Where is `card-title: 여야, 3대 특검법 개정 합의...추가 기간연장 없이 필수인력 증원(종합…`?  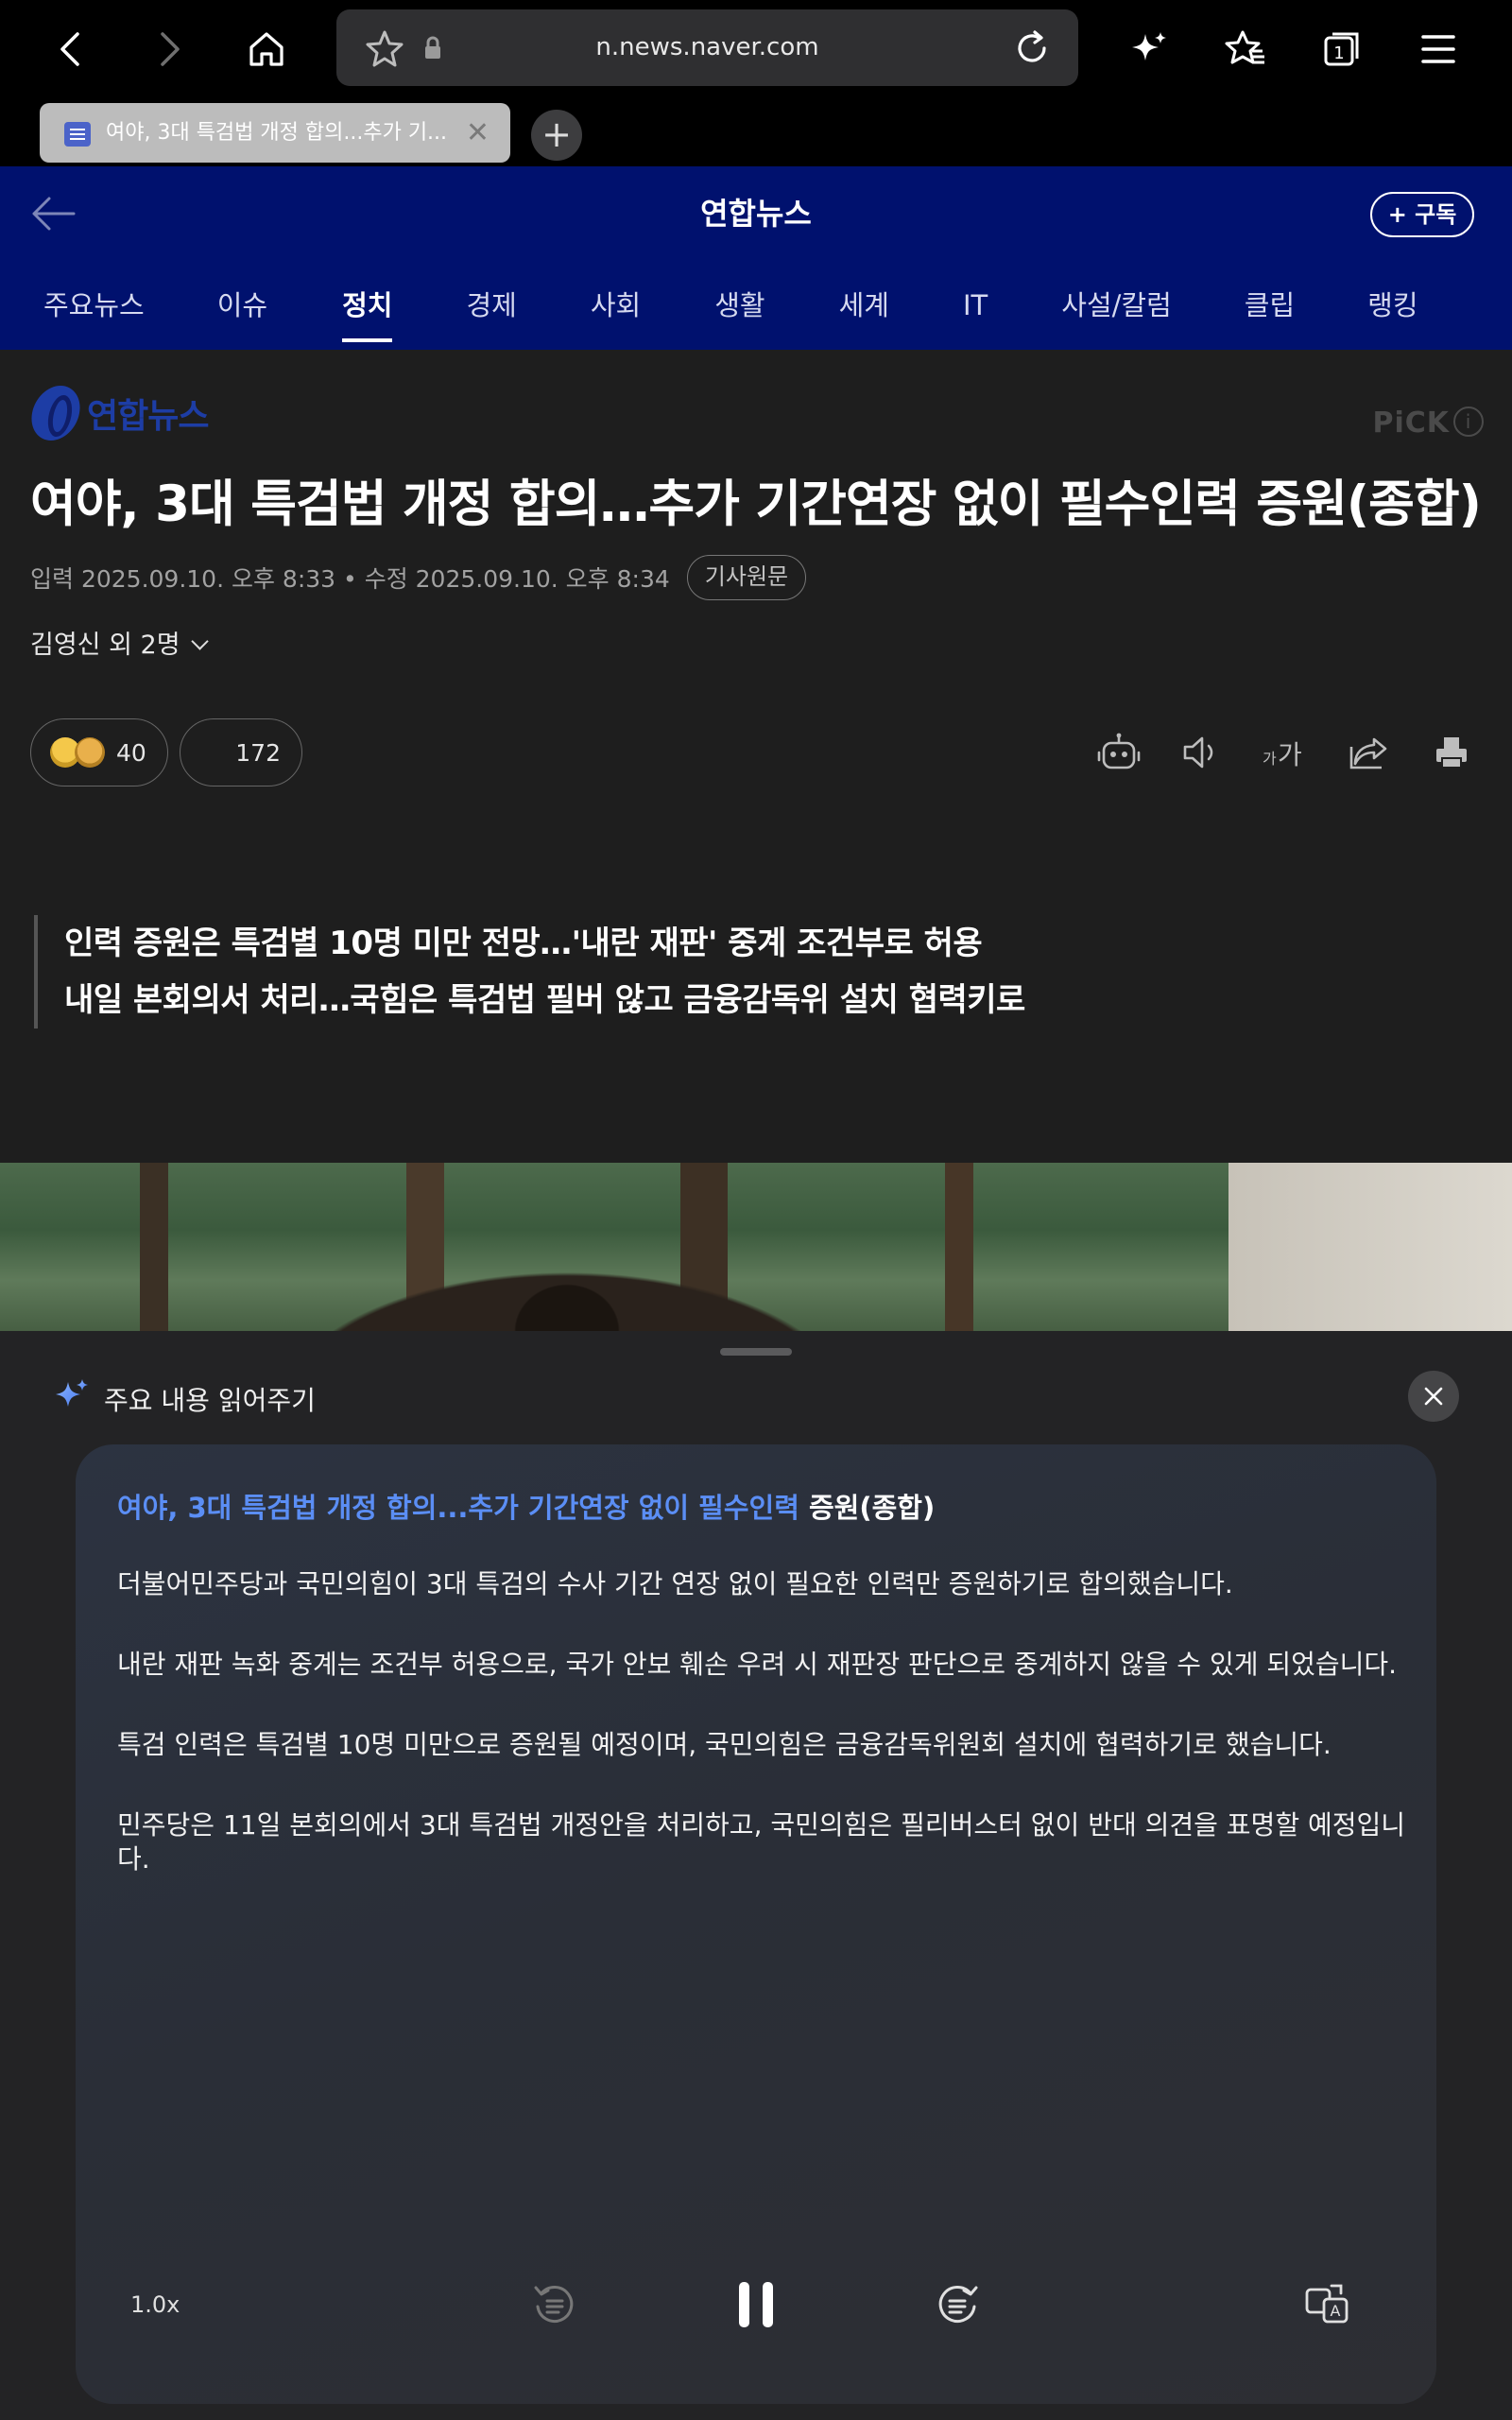
card-title: 여야, 3대 특검법 개정 합의...추가 기간연장 없이 필수인력 증원(종합… is located at coordinates (526, 1506).